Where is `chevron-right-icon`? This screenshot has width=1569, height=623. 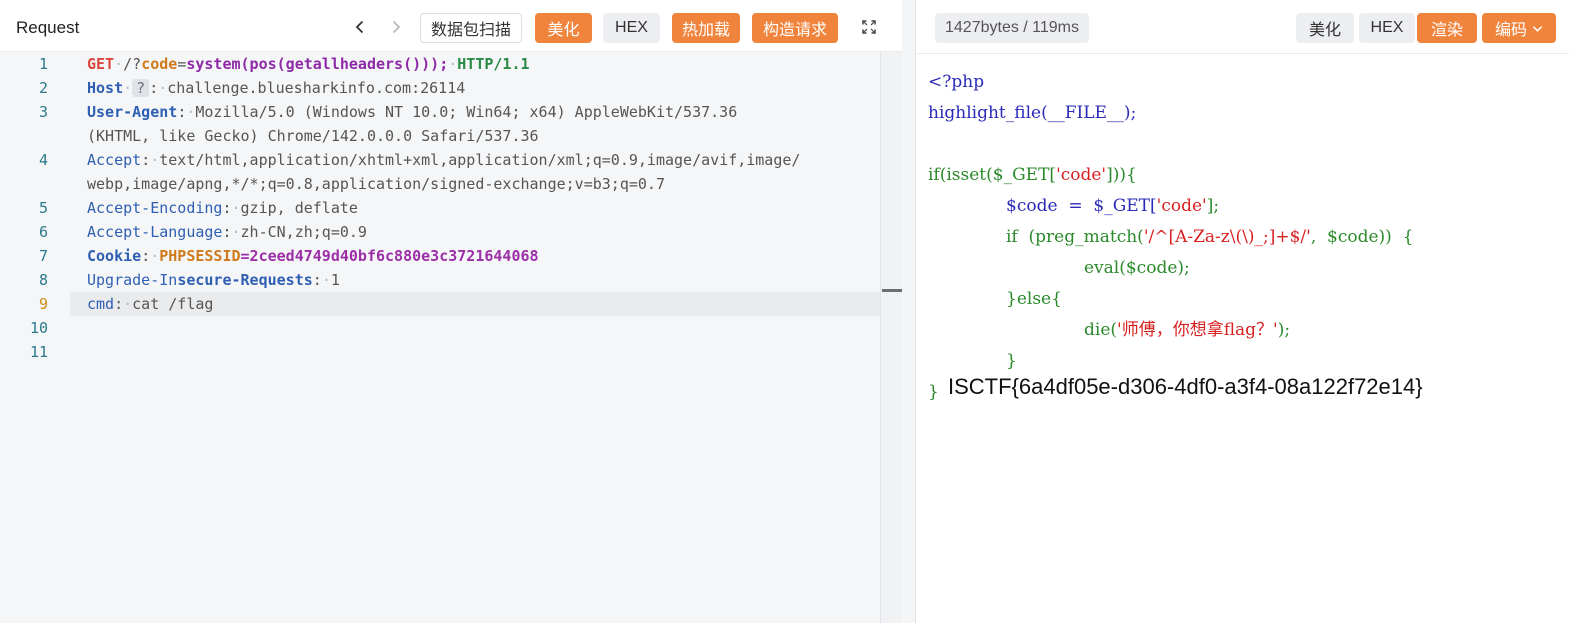 chevron-right-icon is located at coordinates (396, 27).